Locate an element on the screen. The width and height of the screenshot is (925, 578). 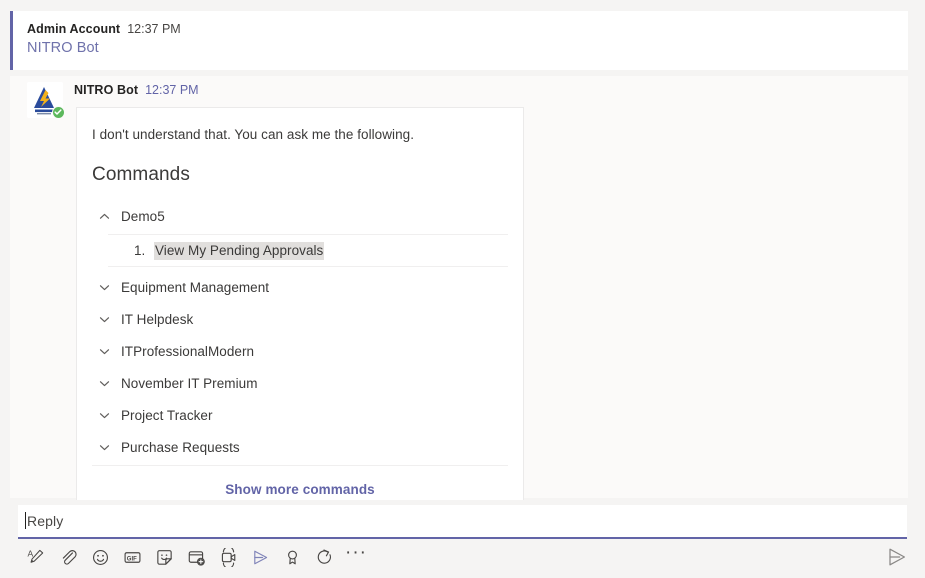
command-group-equipment-management: Equipment Management is located at coordinates (300, 287).